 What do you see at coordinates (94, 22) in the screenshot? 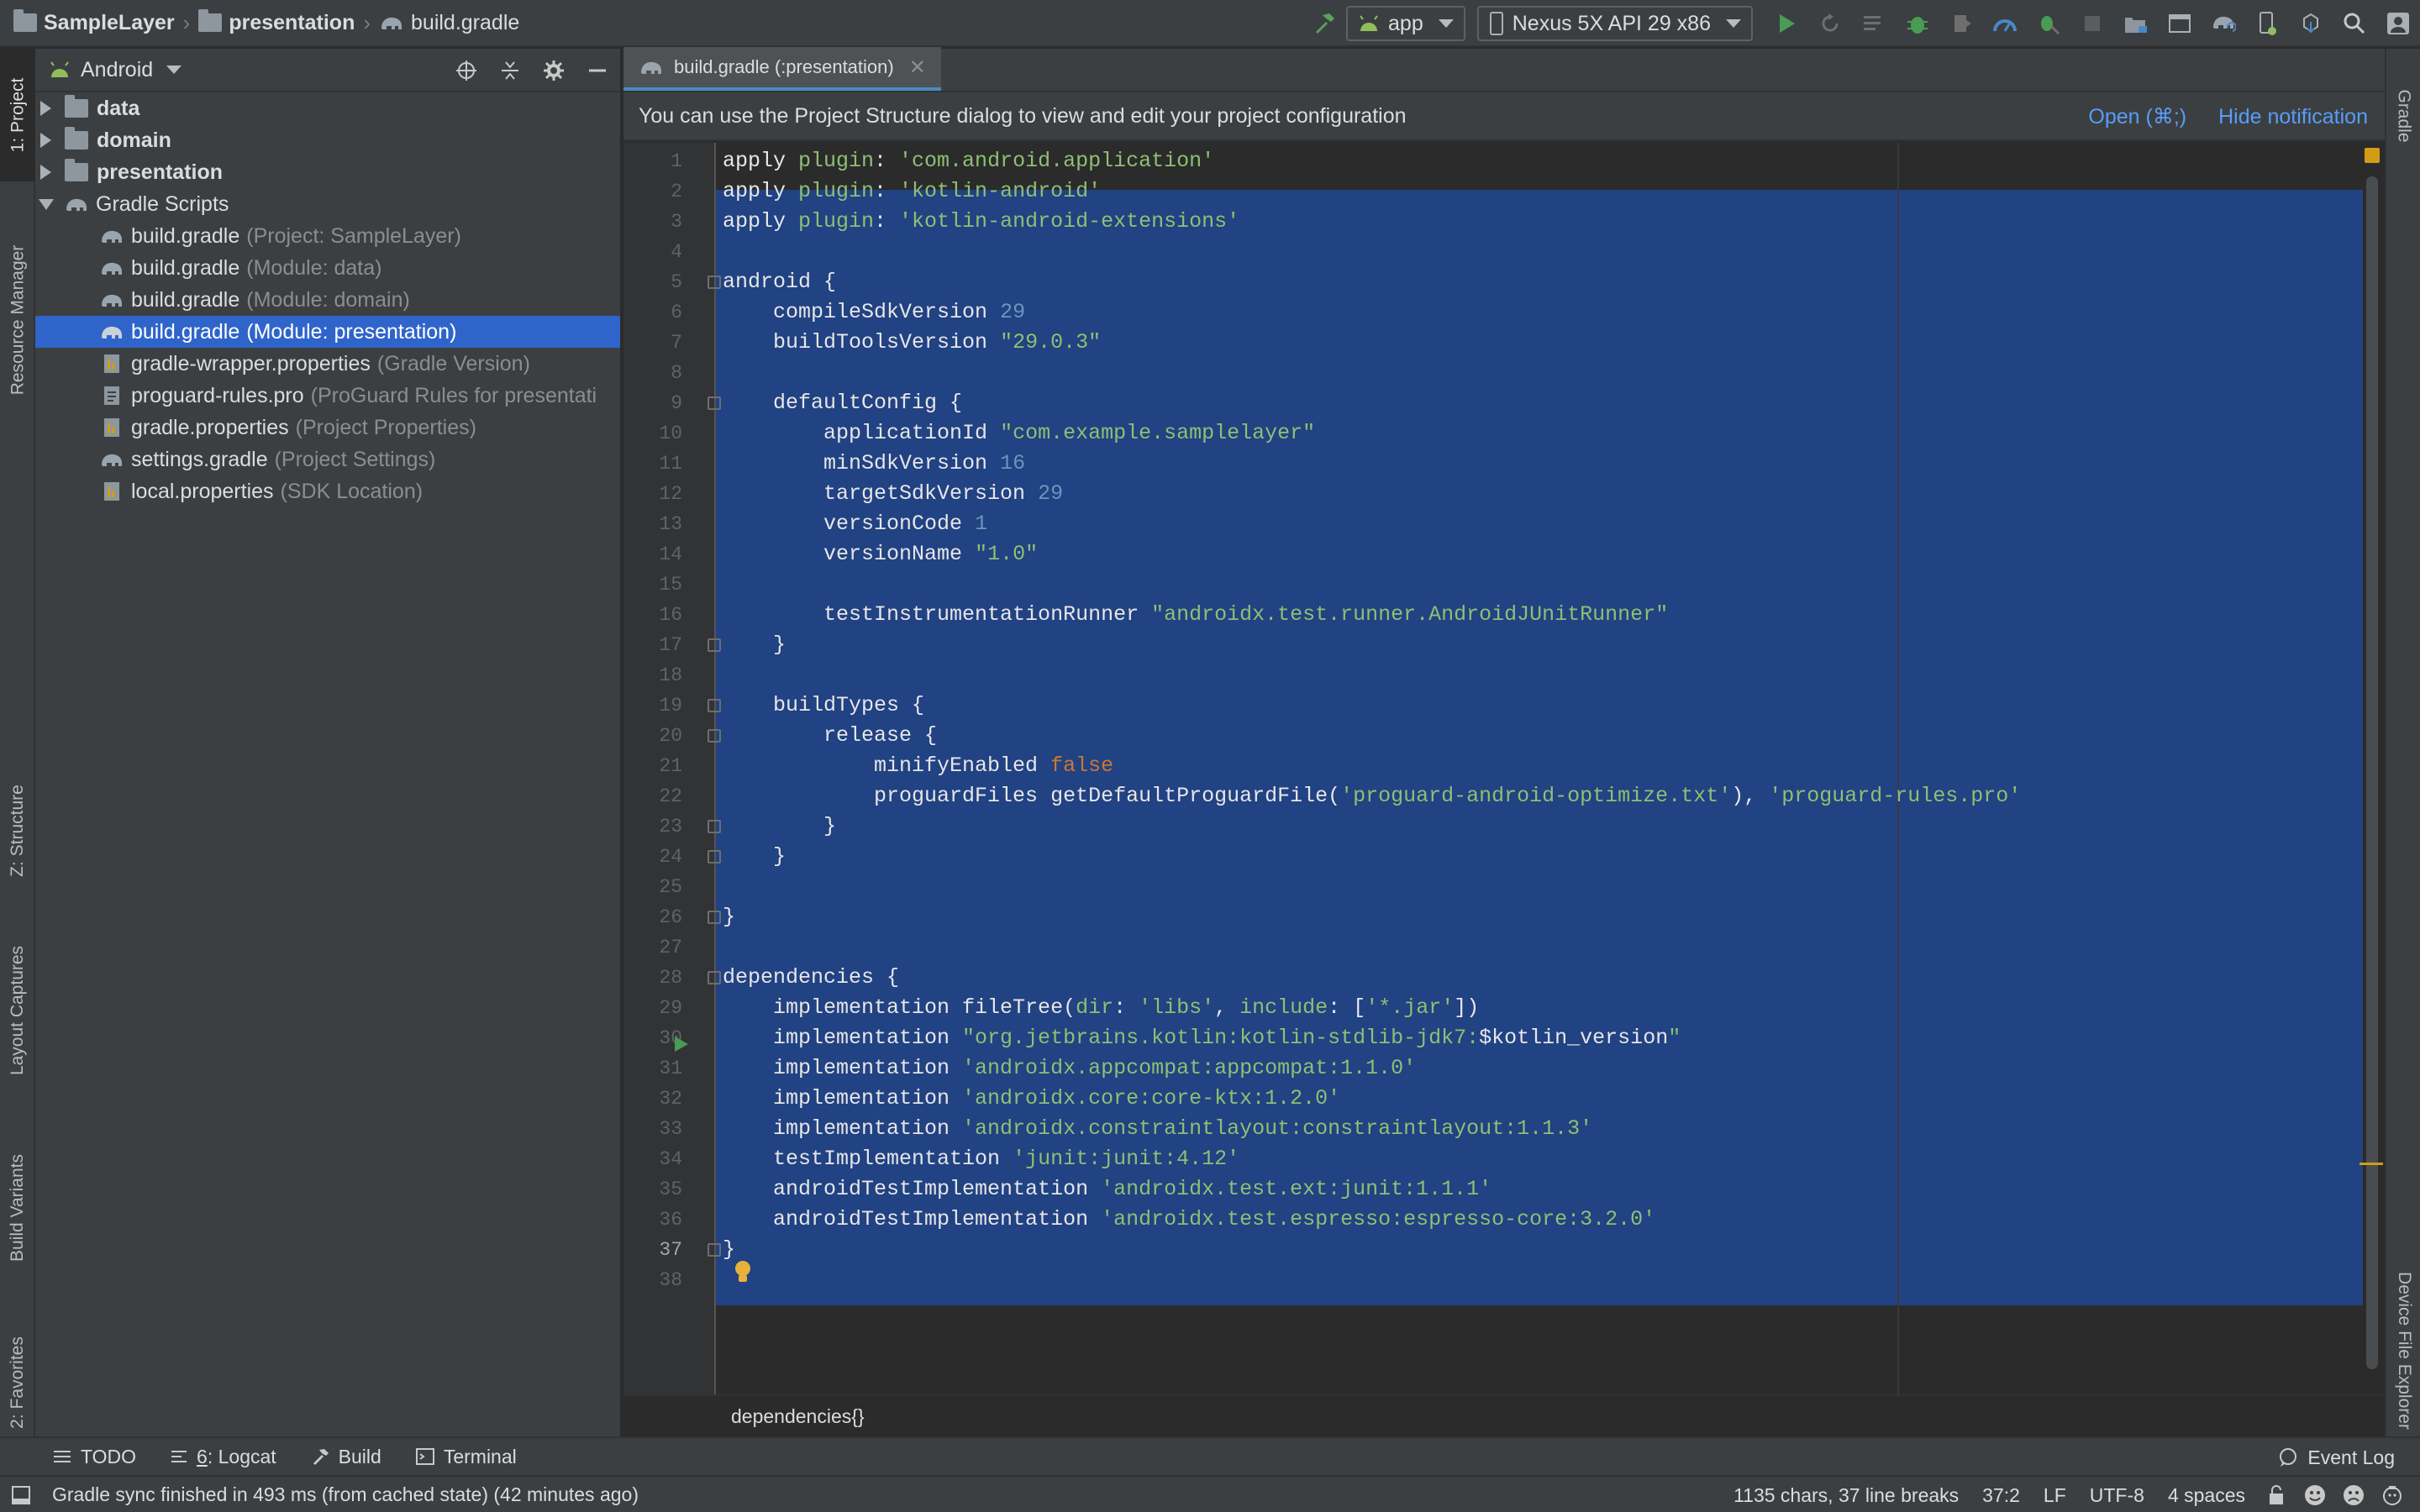
I see `breadcrumb-project: SampleLayer` at bounding box center [94, 22].